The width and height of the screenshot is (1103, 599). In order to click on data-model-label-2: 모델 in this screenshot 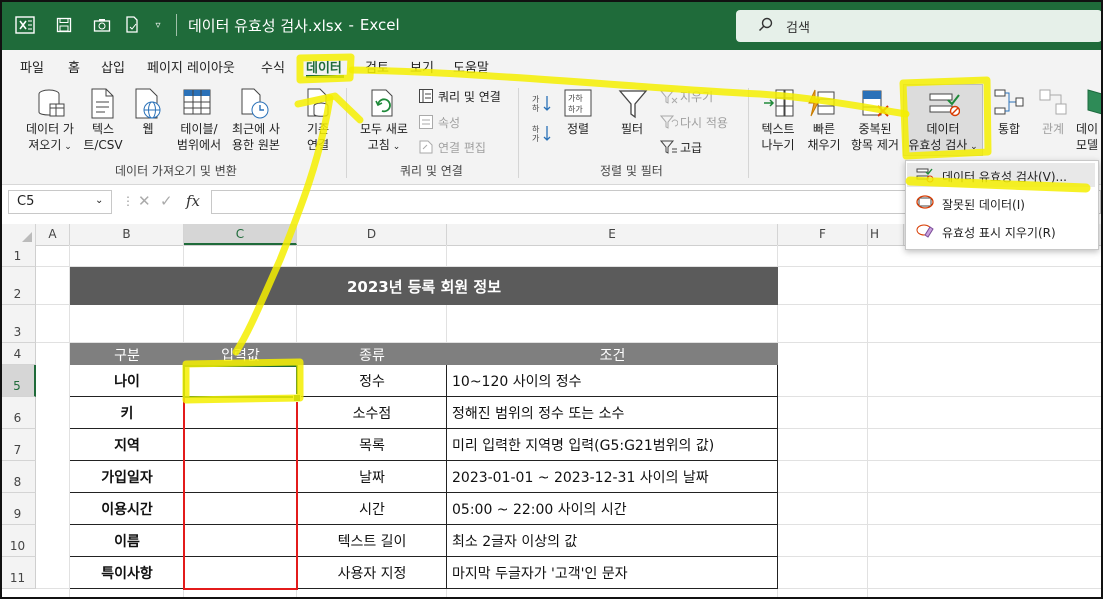, I will do `click(1087, 145)`.